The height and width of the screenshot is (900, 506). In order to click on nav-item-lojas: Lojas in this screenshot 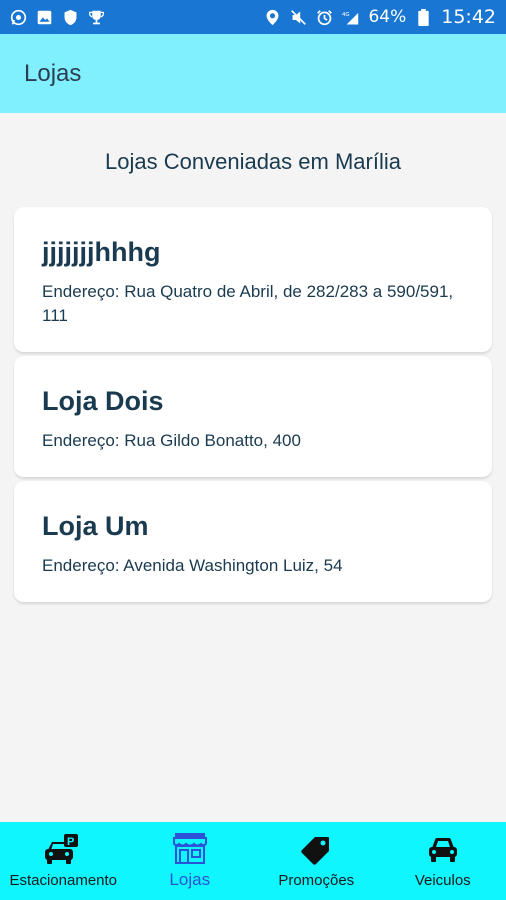, I will do `click(190, 861)`.